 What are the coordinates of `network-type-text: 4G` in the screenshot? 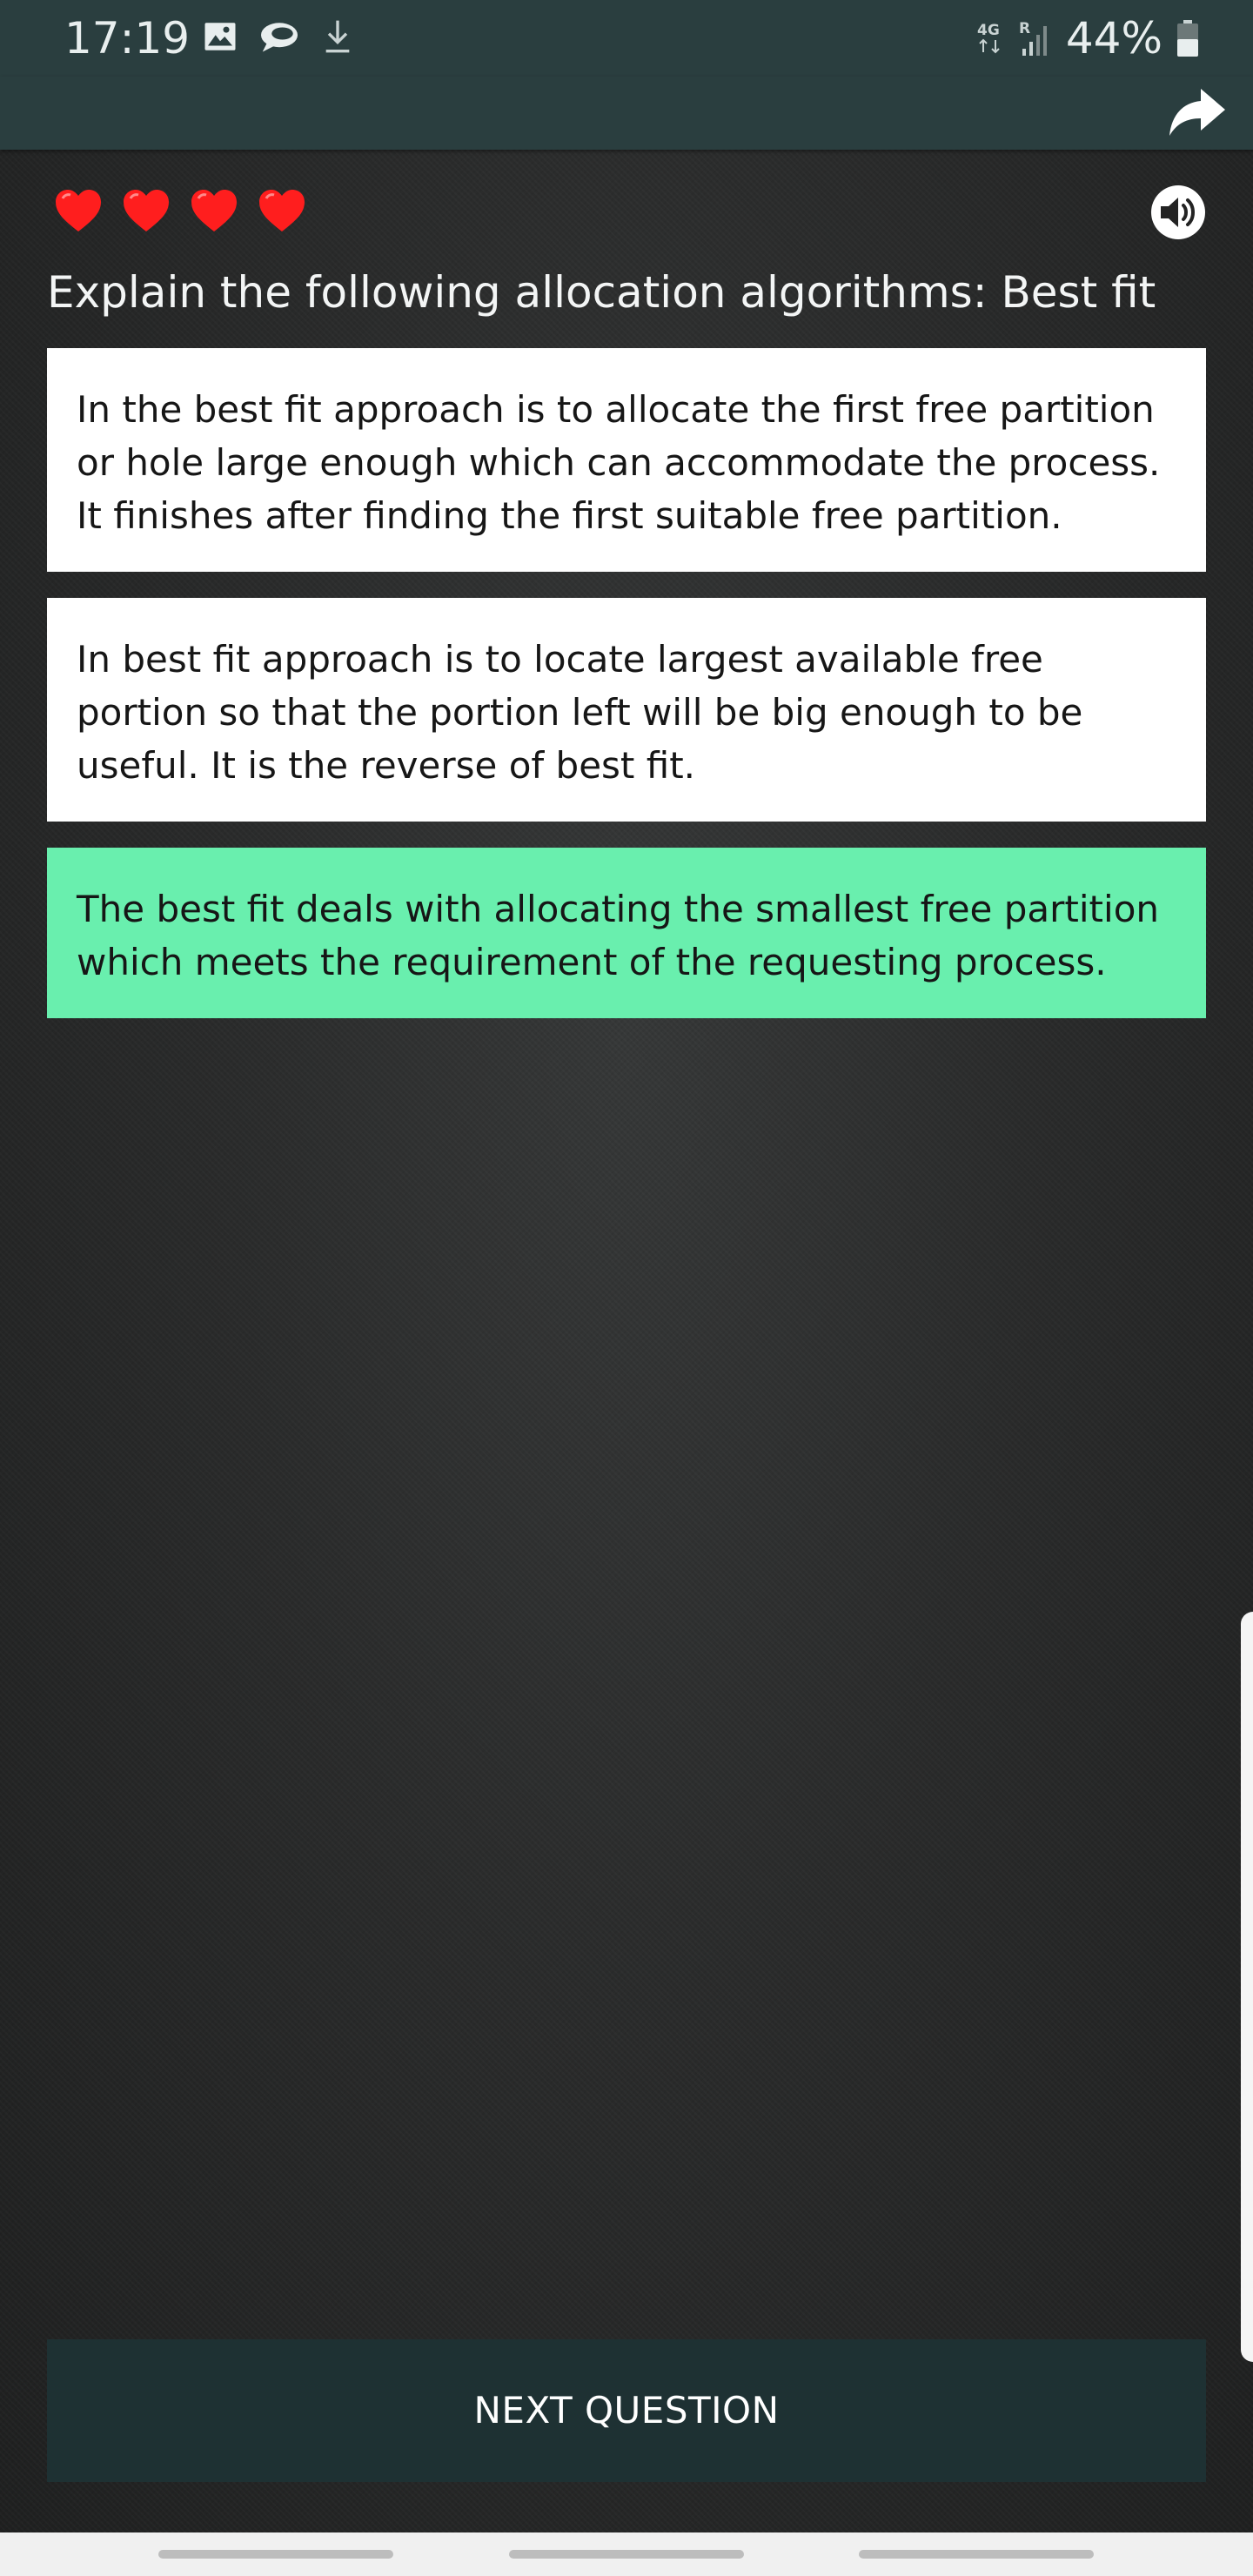 It's located at (988, 30).